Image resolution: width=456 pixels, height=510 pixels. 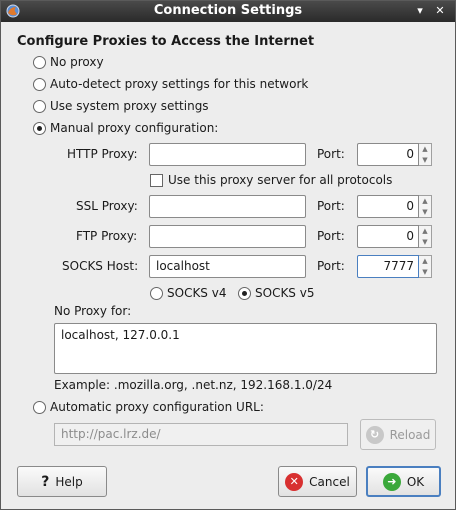 I want to click on checkbox-label: Use this proxy server for all protocols, so click(x=280, y=180).